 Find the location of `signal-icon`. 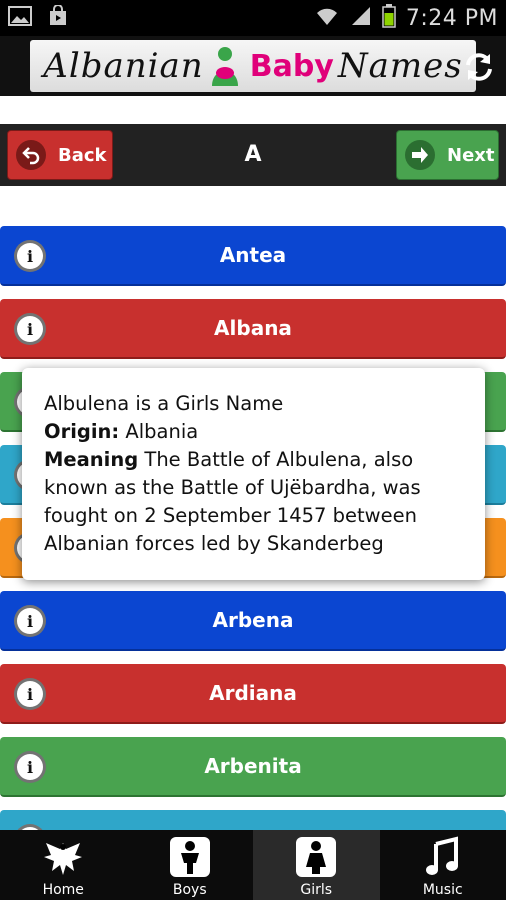

signal-icon is located at coordinates (361, 18).